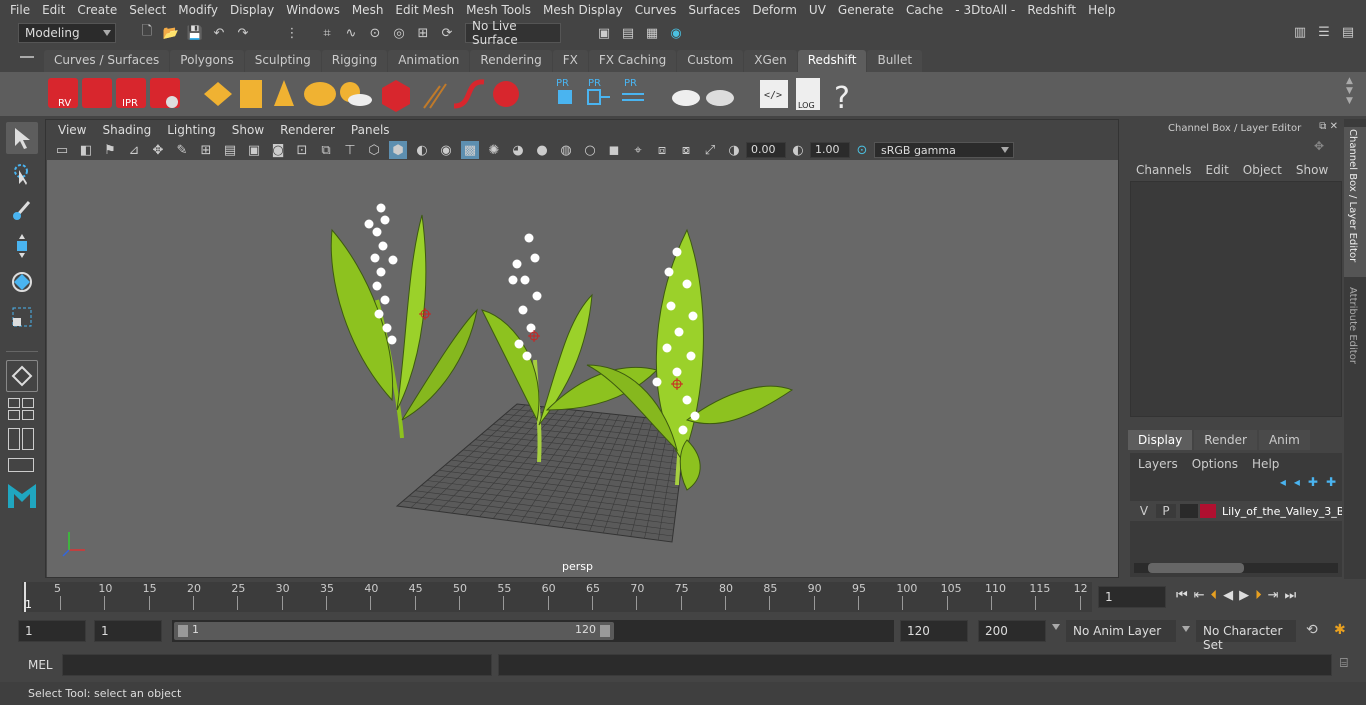  I want to click on auto-key-icon: ⟲, so click(1312, 630).